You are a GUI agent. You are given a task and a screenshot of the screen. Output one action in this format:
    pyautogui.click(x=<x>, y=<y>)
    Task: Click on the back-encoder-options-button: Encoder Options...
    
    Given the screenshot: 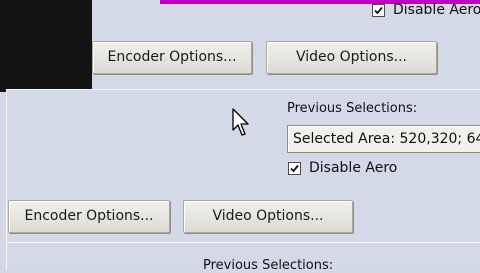 What is the action you would take?
    pyautogui.click(x=172, y=57)
    